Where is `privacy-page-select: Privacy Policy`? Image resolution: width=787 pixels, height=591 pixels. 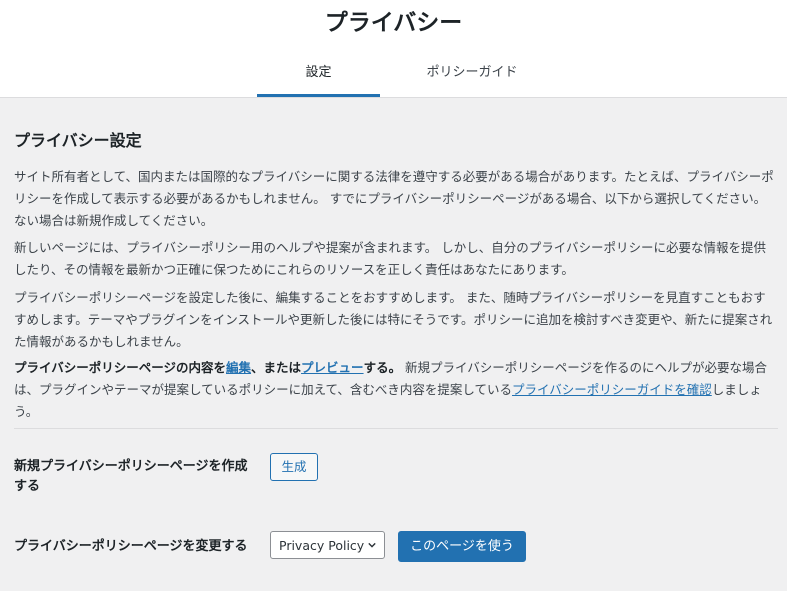 privacy-page-select: Privacy Policy is located at coordinates (327, 545).